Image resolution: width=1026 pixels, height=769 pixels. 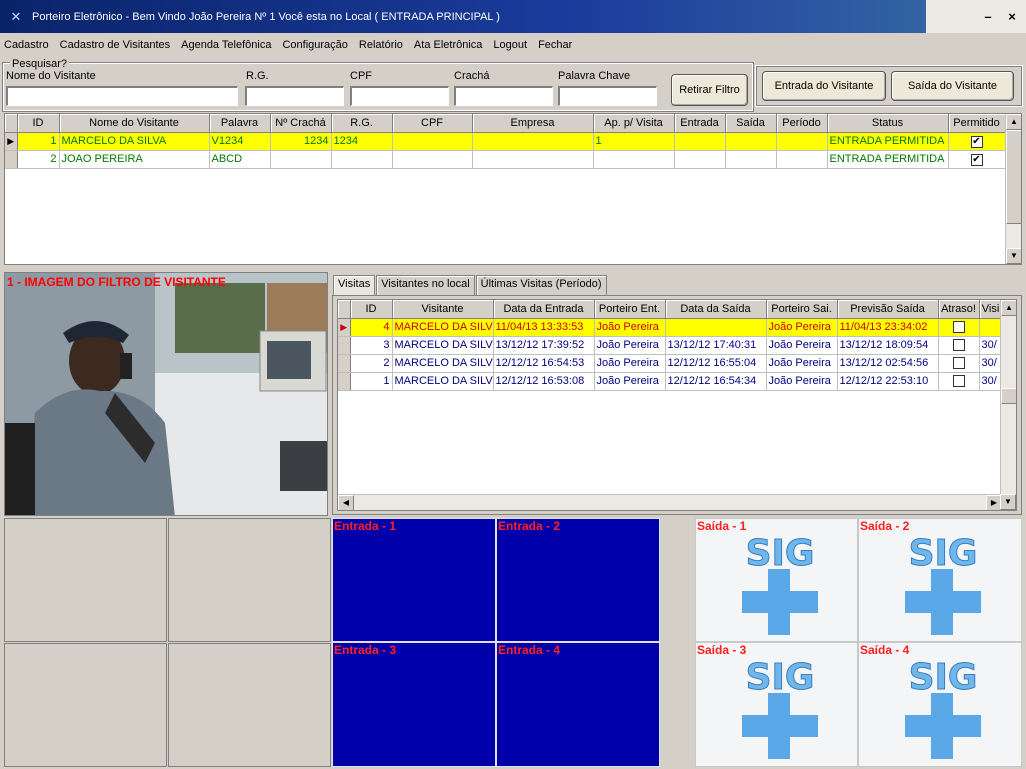 I want to click on visitor-name-input, so click(x=122, y=96).